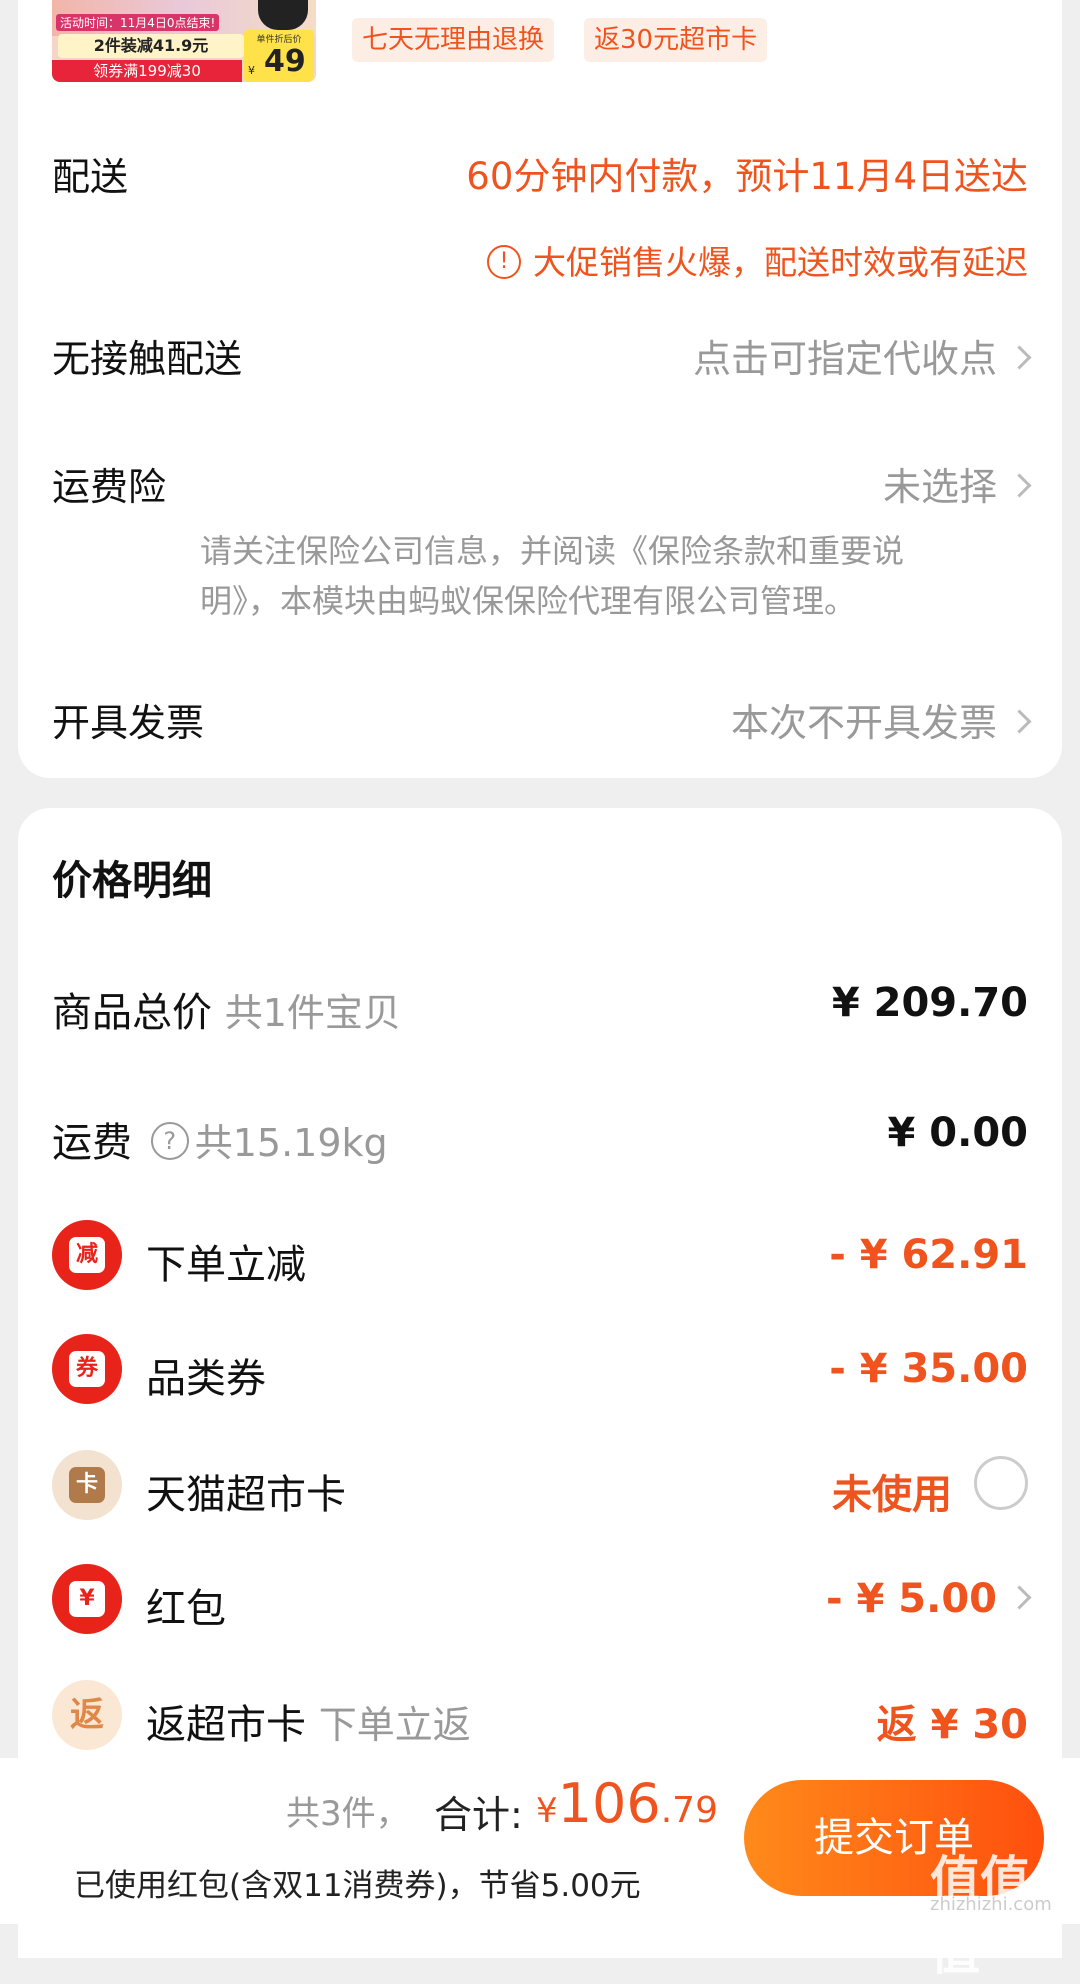 This screenshot has height=1984, width=1080. I want to click on thumbnail-price-box: 单件折后价 ¥ 49, so click(279, 56).